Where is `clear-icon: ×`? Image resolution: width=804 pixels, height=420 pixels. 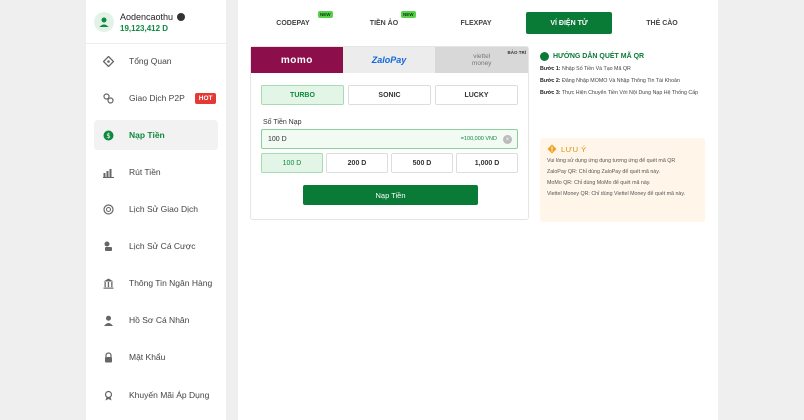
clear-icon: × is located at coordinates (507, 139).